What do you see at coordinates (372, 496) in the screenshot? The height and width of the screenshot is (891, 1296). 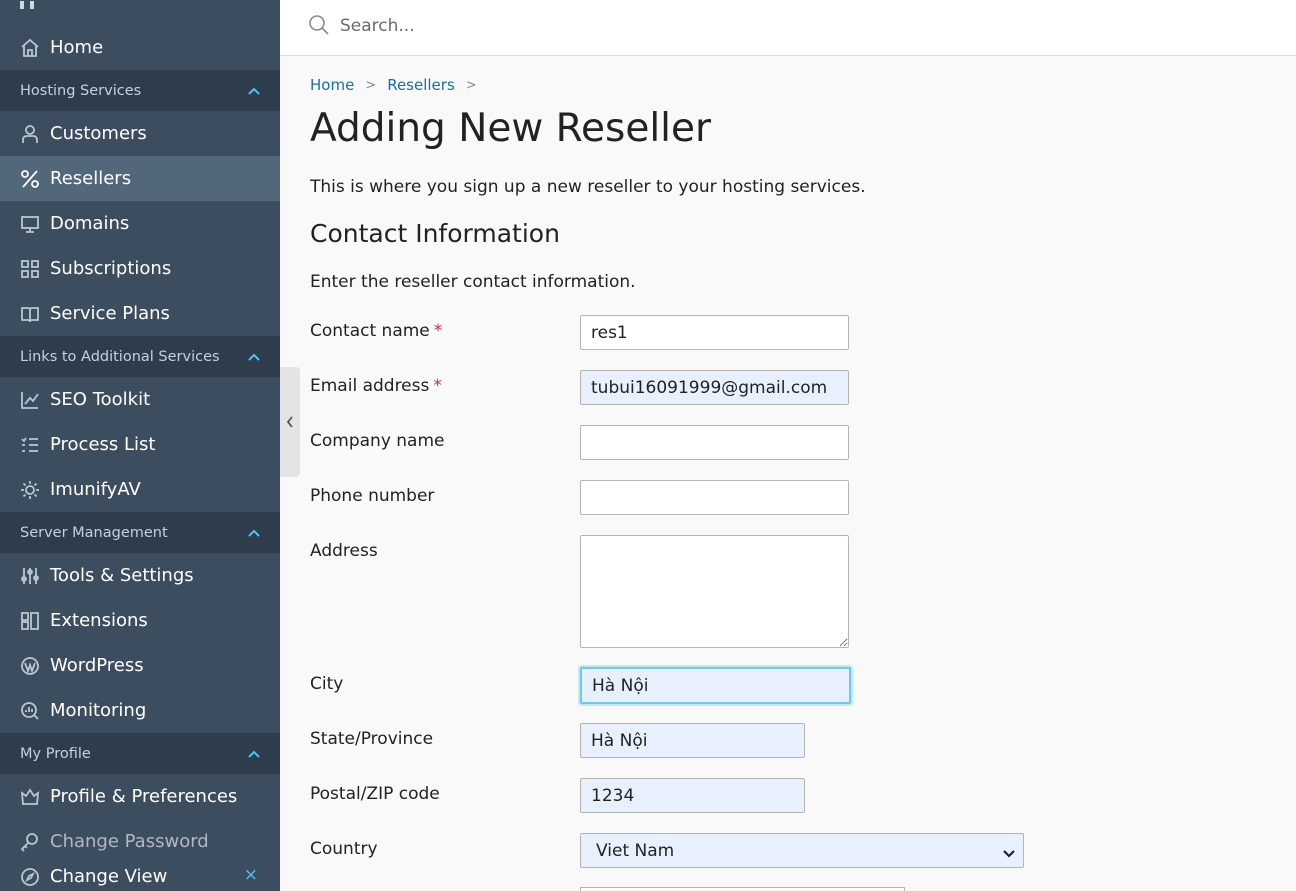 I see `phone-number-label: Phone number` at bounding box center [372, 496].